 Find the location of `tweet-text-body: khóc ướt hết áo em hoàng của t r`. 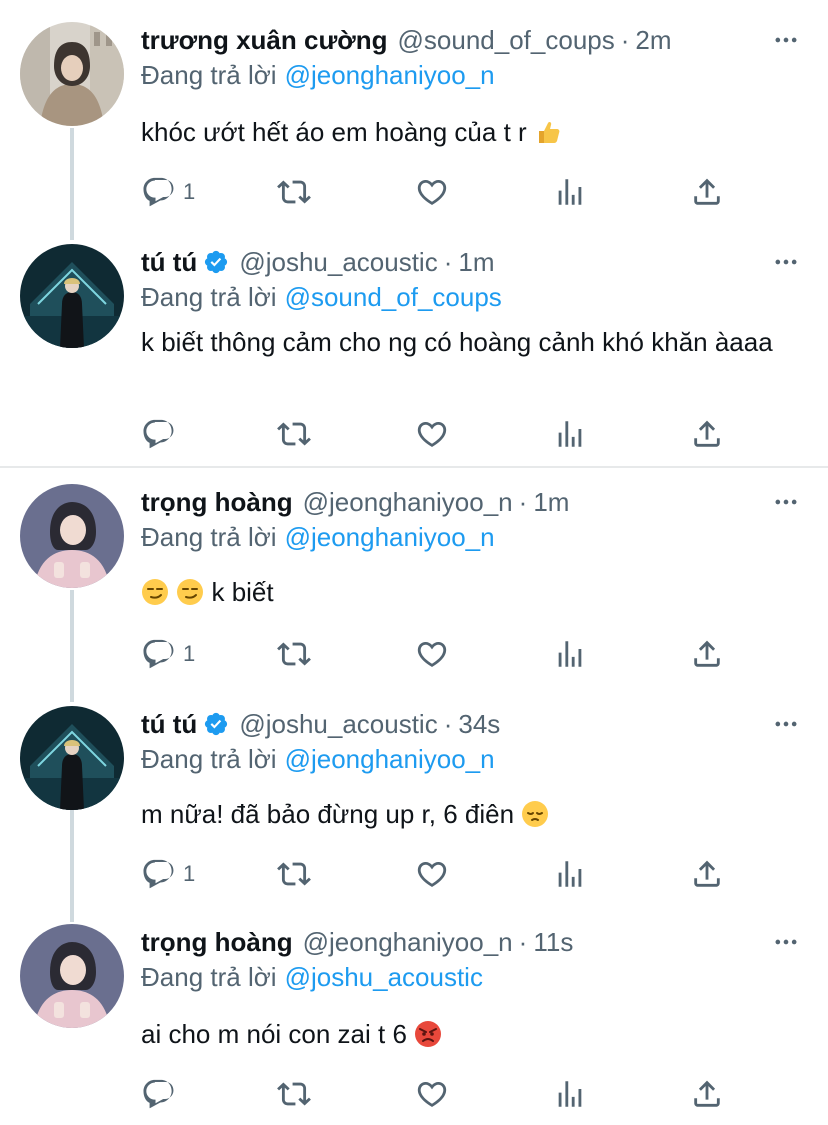

tweet-text-body: khóc ướt hết áo em hoàng của t r is located at coordinates (334, 132).